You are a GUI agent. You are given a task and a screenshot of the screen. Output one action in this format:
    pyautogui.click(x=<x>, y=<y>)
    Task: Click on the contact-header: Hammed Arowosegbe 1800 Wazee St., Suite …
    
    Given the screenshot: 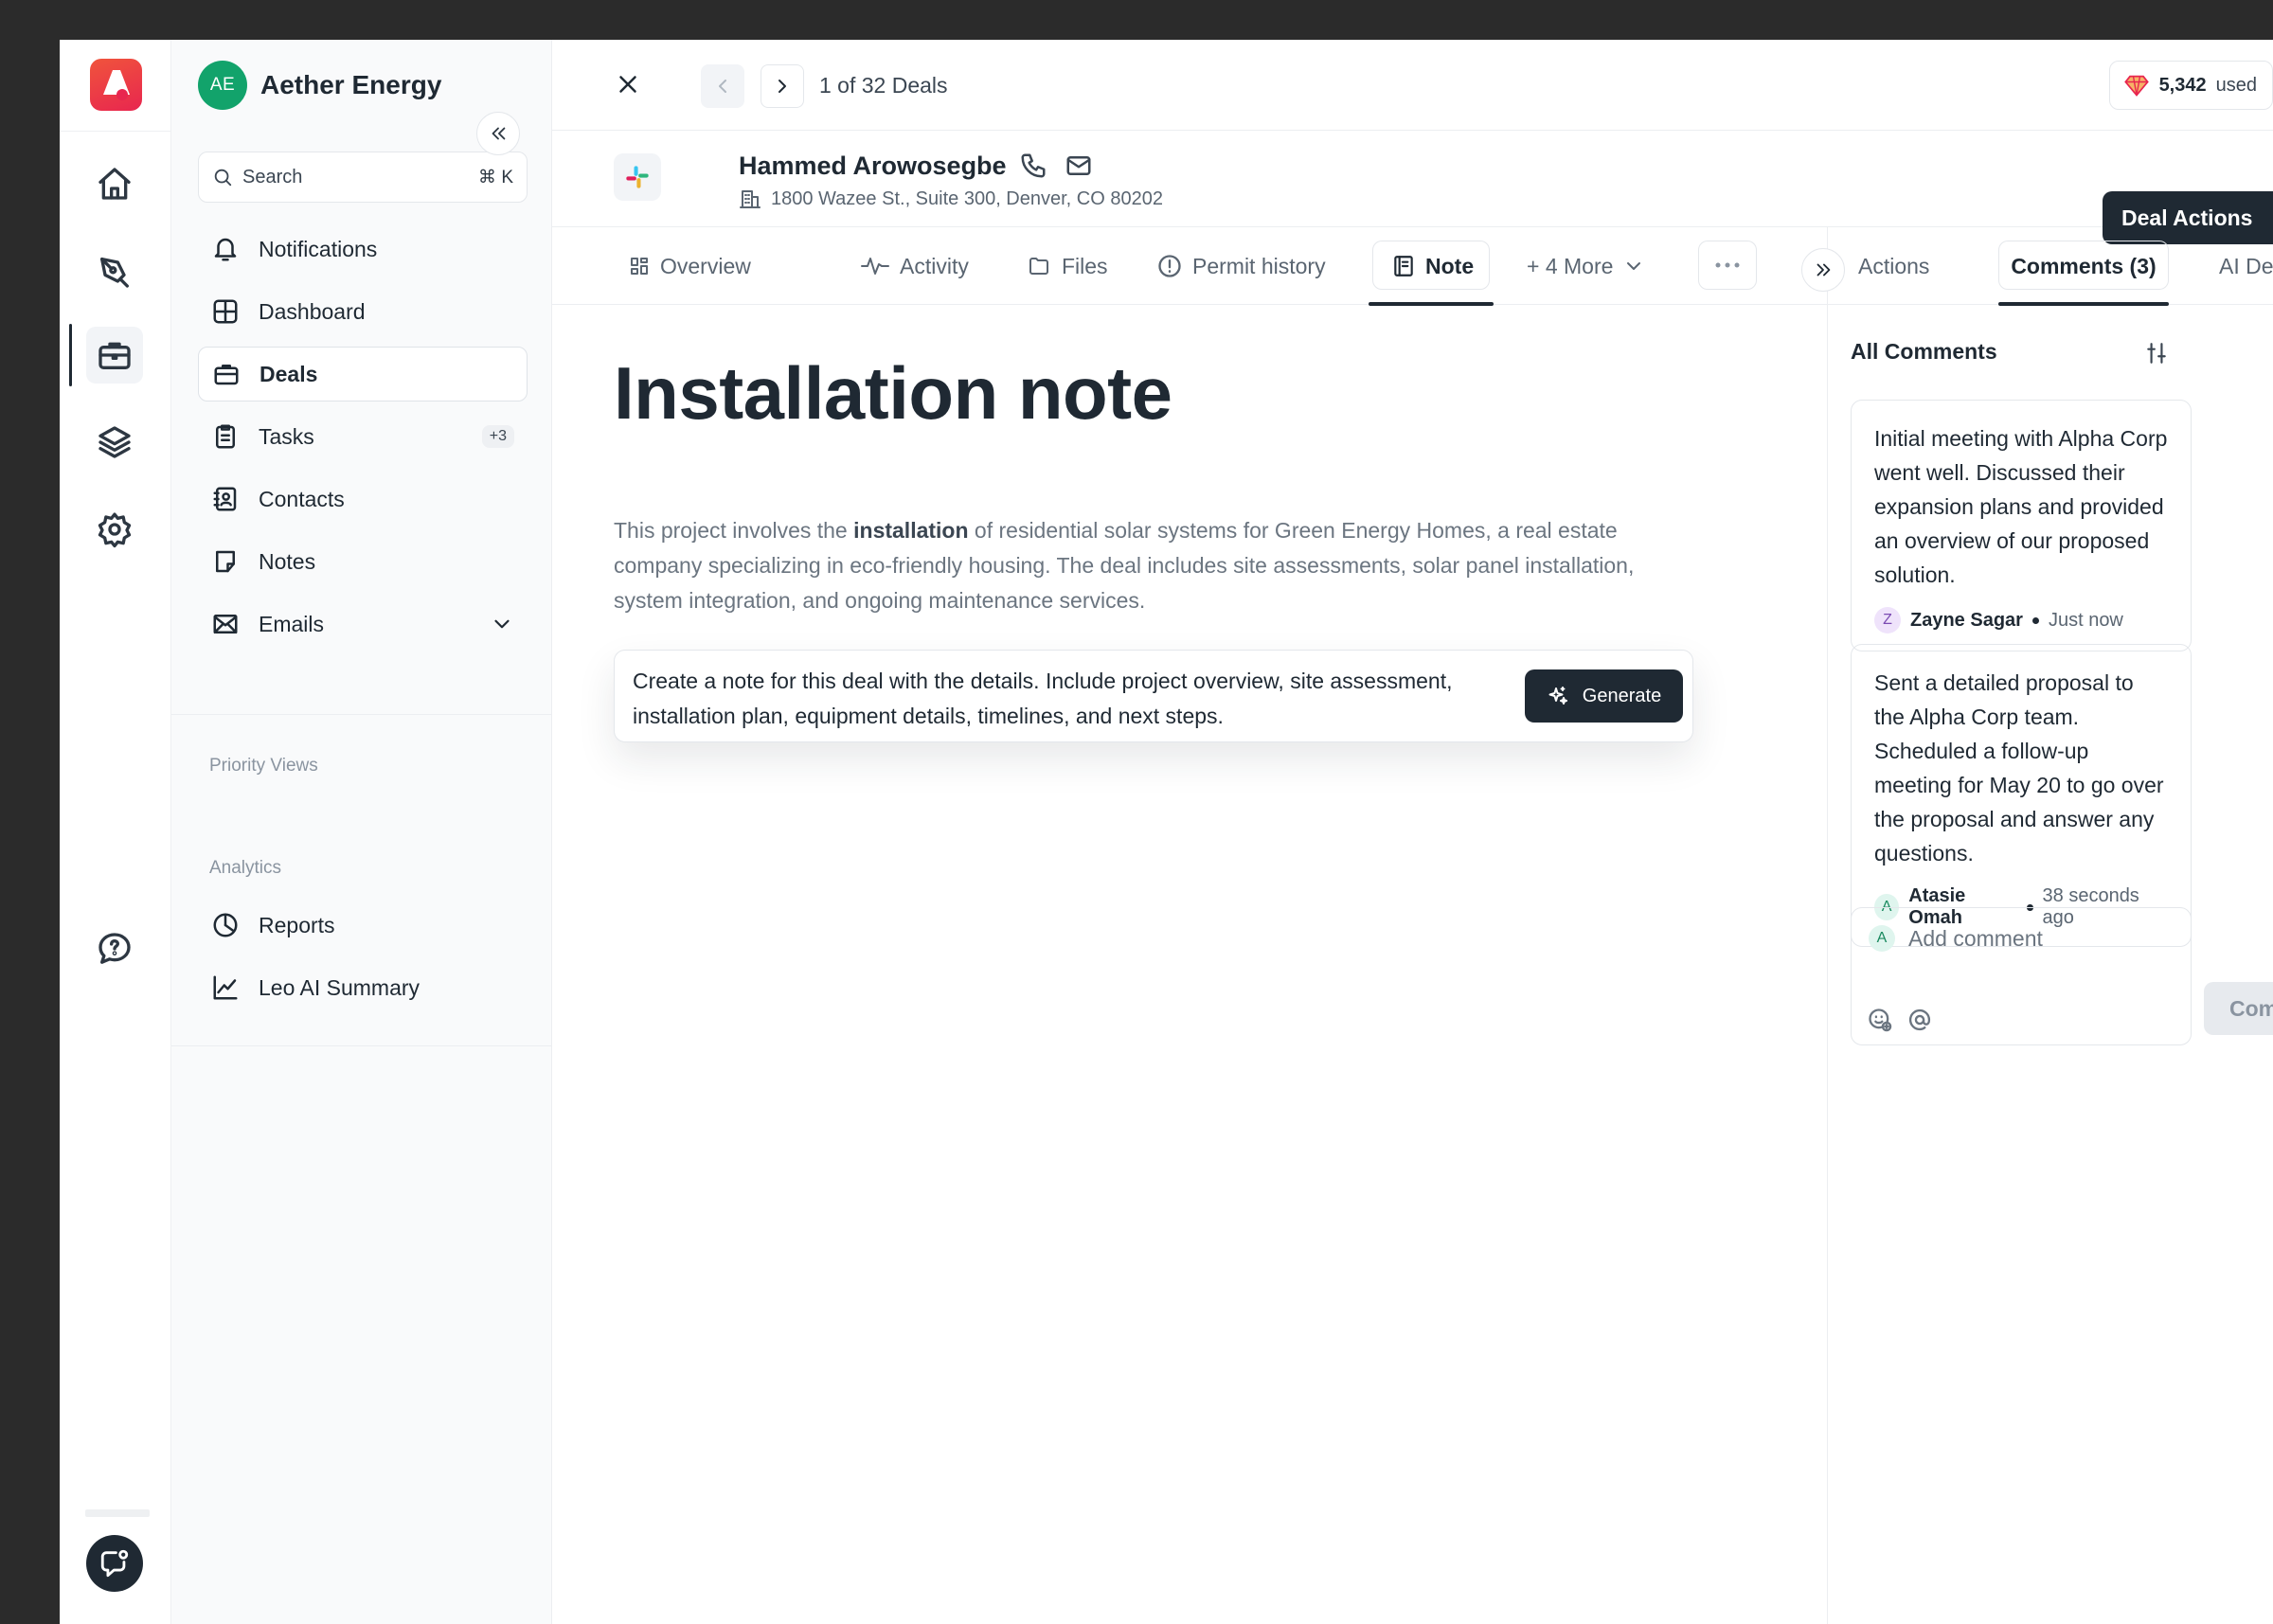 What is the action you would take?
    pyautogui.click(x=1413, y=188)
    